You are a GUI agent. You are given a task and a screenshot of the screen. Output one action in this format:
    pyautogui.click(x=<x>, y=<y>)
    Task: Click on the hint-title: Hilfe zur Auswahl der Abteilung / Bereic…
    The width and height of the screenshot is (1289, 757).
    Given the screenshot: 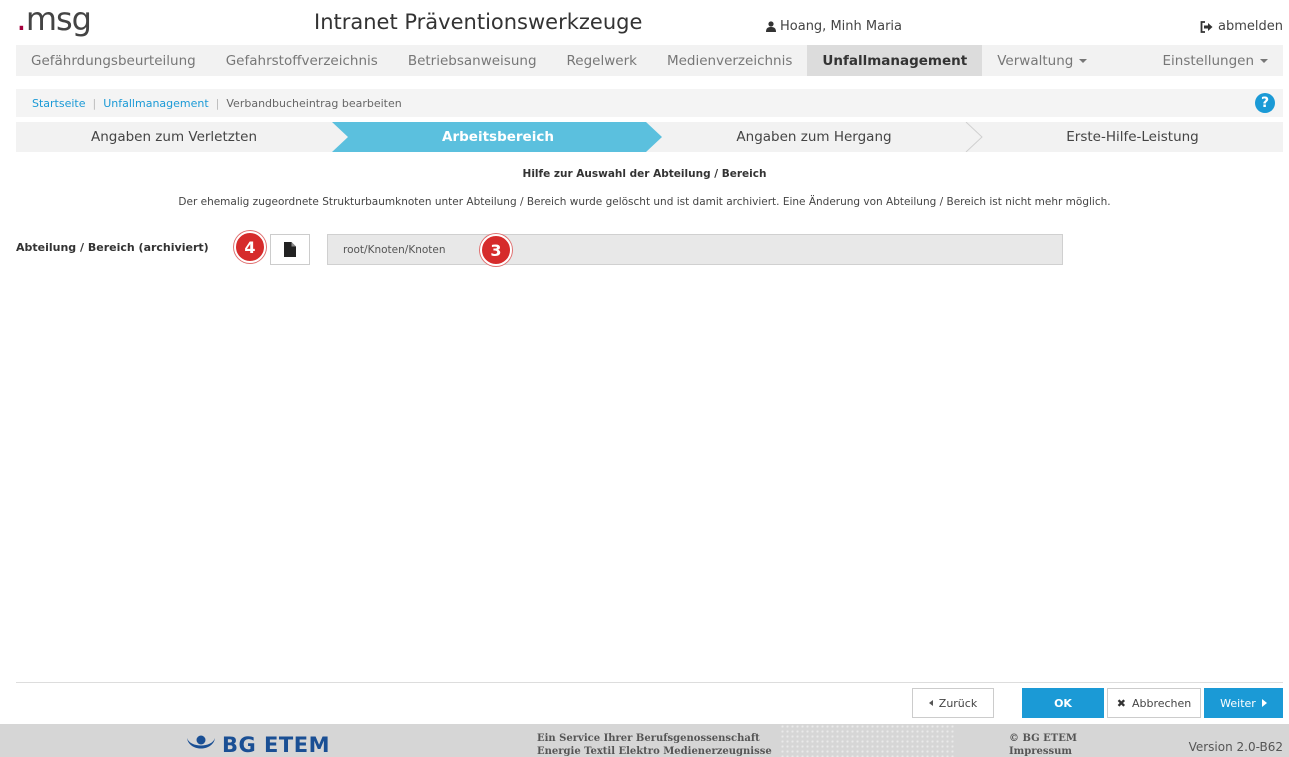 What is the action you would take?
    pyautogui.click(x=644, y=174)
    